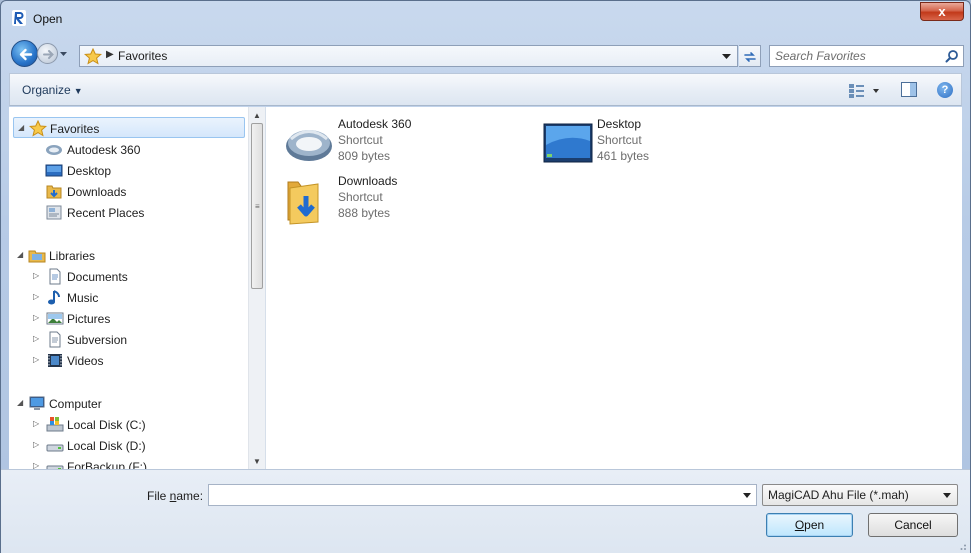  I want to click on file-name-combobox, so click(482, 495).